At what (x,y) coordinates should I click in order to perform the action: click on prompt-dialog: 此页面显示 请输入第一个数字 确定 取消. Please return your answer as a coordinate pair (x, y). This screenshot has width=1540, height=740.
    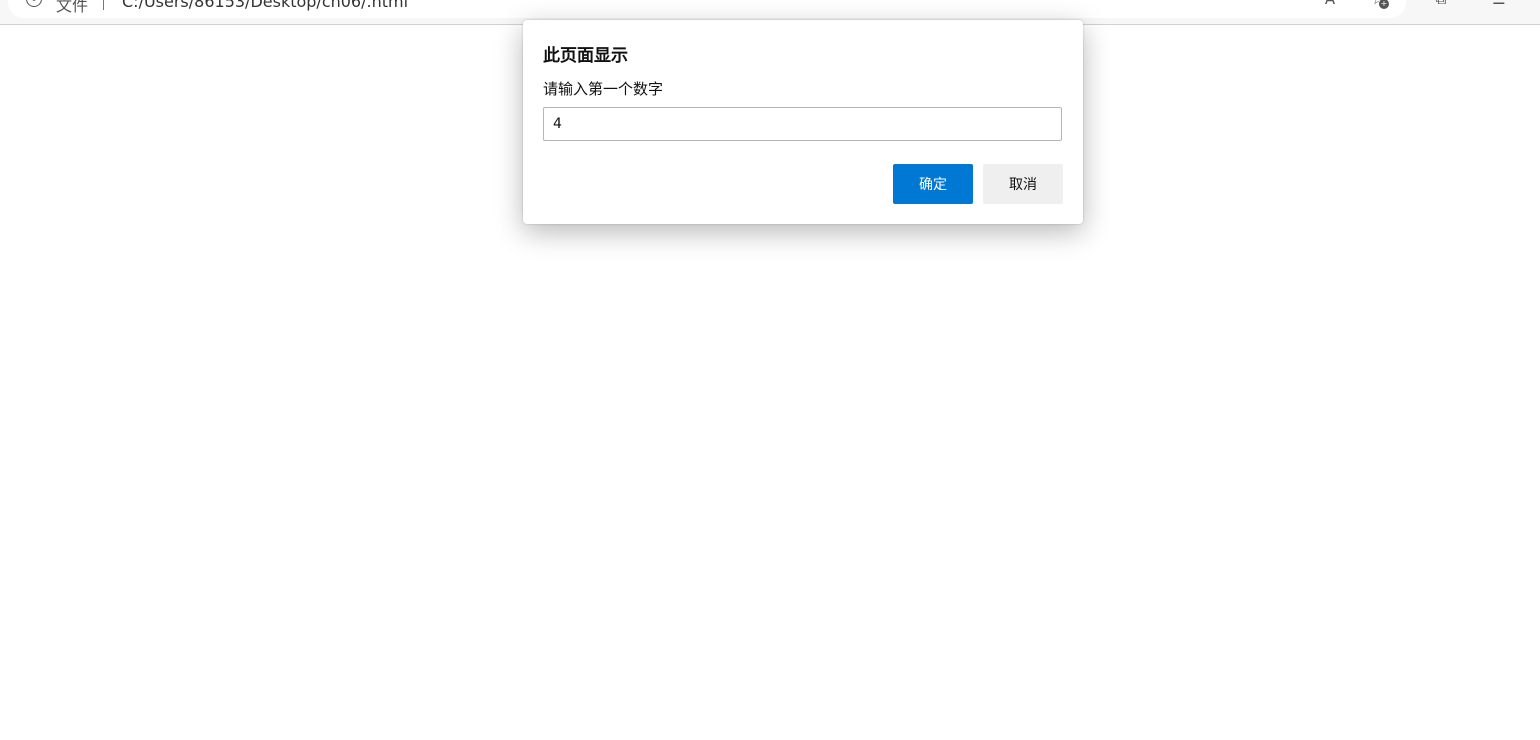
    Looking at the image, I should click on (803, 122).